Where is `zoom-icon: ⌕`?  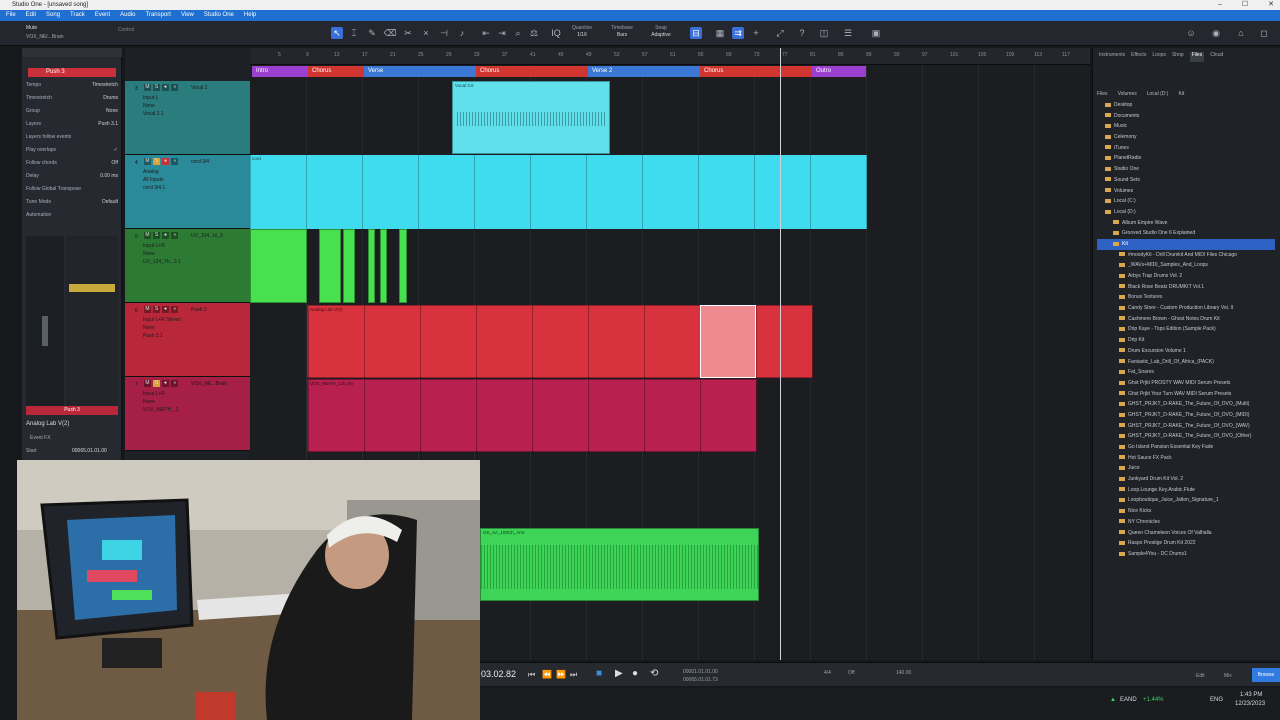 zoom-icon: ⌕ is located at coordinates (518, 33).